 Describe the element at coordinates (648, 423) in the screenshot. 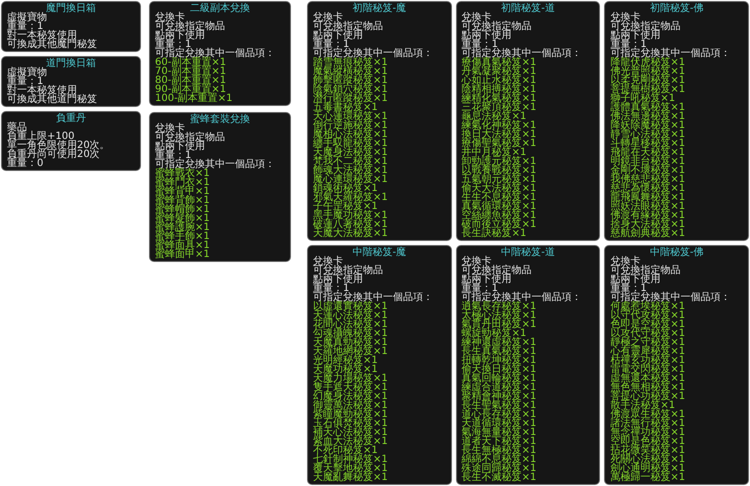

I see `option-item: 諸法無行秘笈×1` at that location.